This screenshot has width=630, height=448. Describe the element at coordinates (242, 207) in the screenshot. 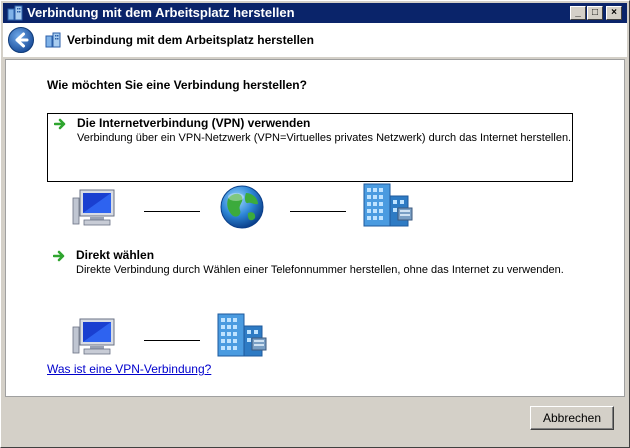

I see `globe-icon` at that location.